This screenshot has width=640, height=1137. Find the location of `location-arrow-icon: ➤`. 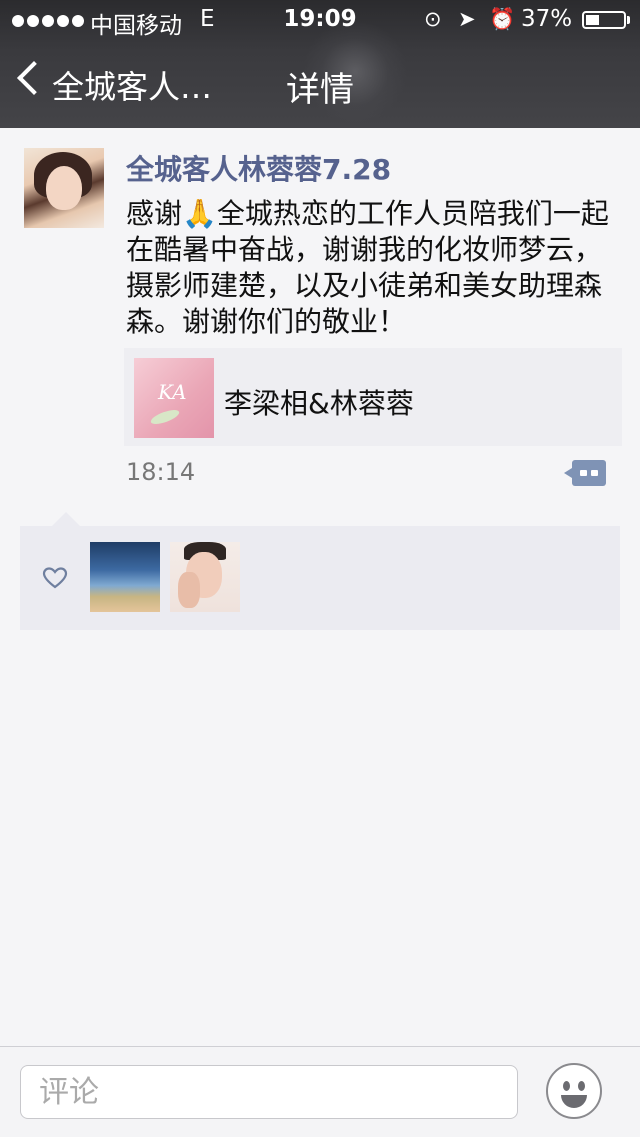

location-arrow-icon: ➤ is located at coordinates (467, 19).